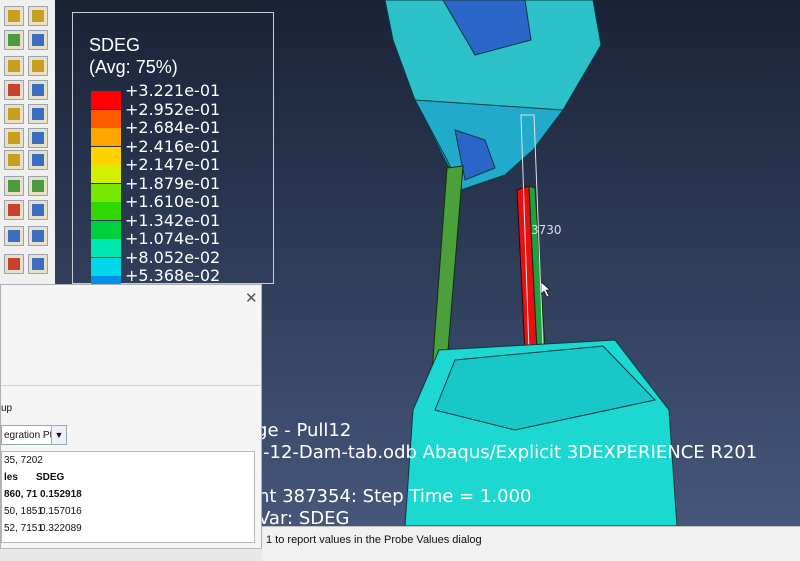  Describe the element at coordinates (173, 164) in the screenshot. I see `legend-level: +2.147e-01` at that location.